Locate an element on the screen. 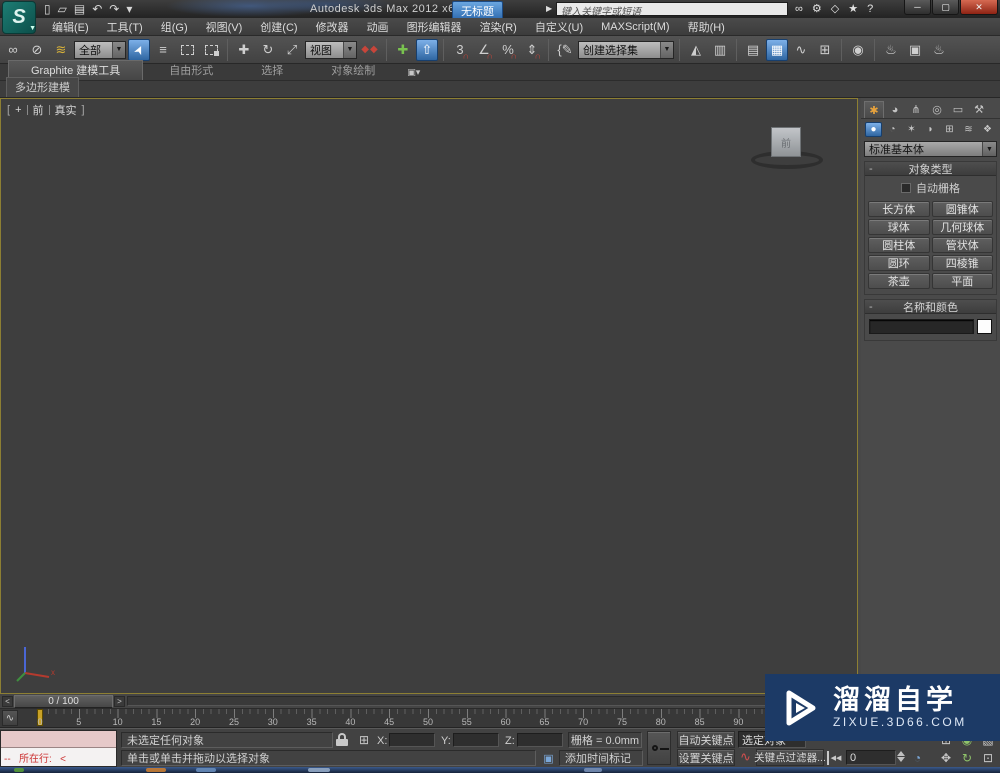  unlink-selection-button: ⊘ is located at coordinates (37, 50).